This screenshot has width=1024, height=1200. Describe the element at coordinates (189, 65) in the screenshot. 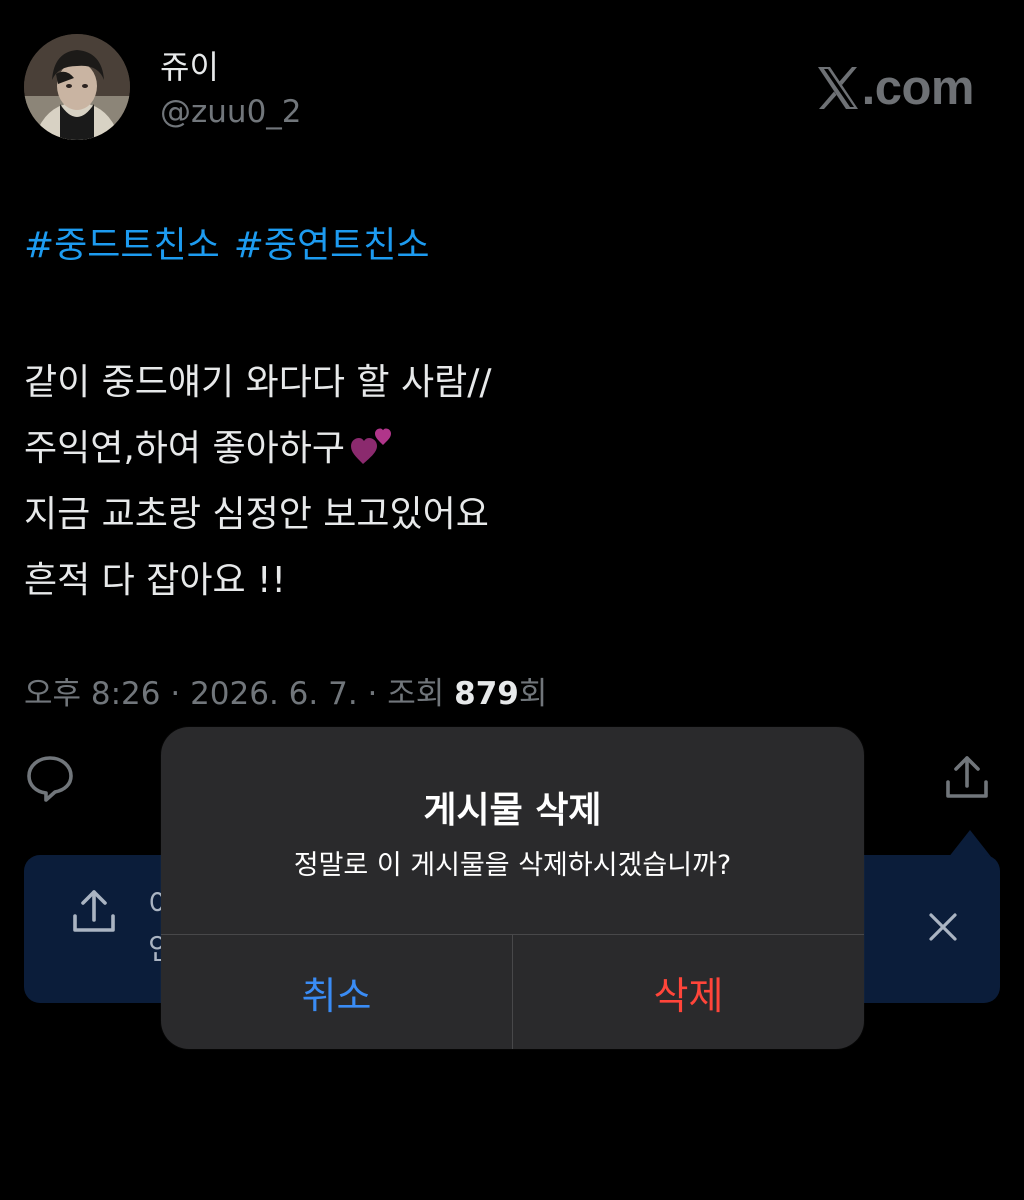

I see `display-name: 쥬이` at that location.